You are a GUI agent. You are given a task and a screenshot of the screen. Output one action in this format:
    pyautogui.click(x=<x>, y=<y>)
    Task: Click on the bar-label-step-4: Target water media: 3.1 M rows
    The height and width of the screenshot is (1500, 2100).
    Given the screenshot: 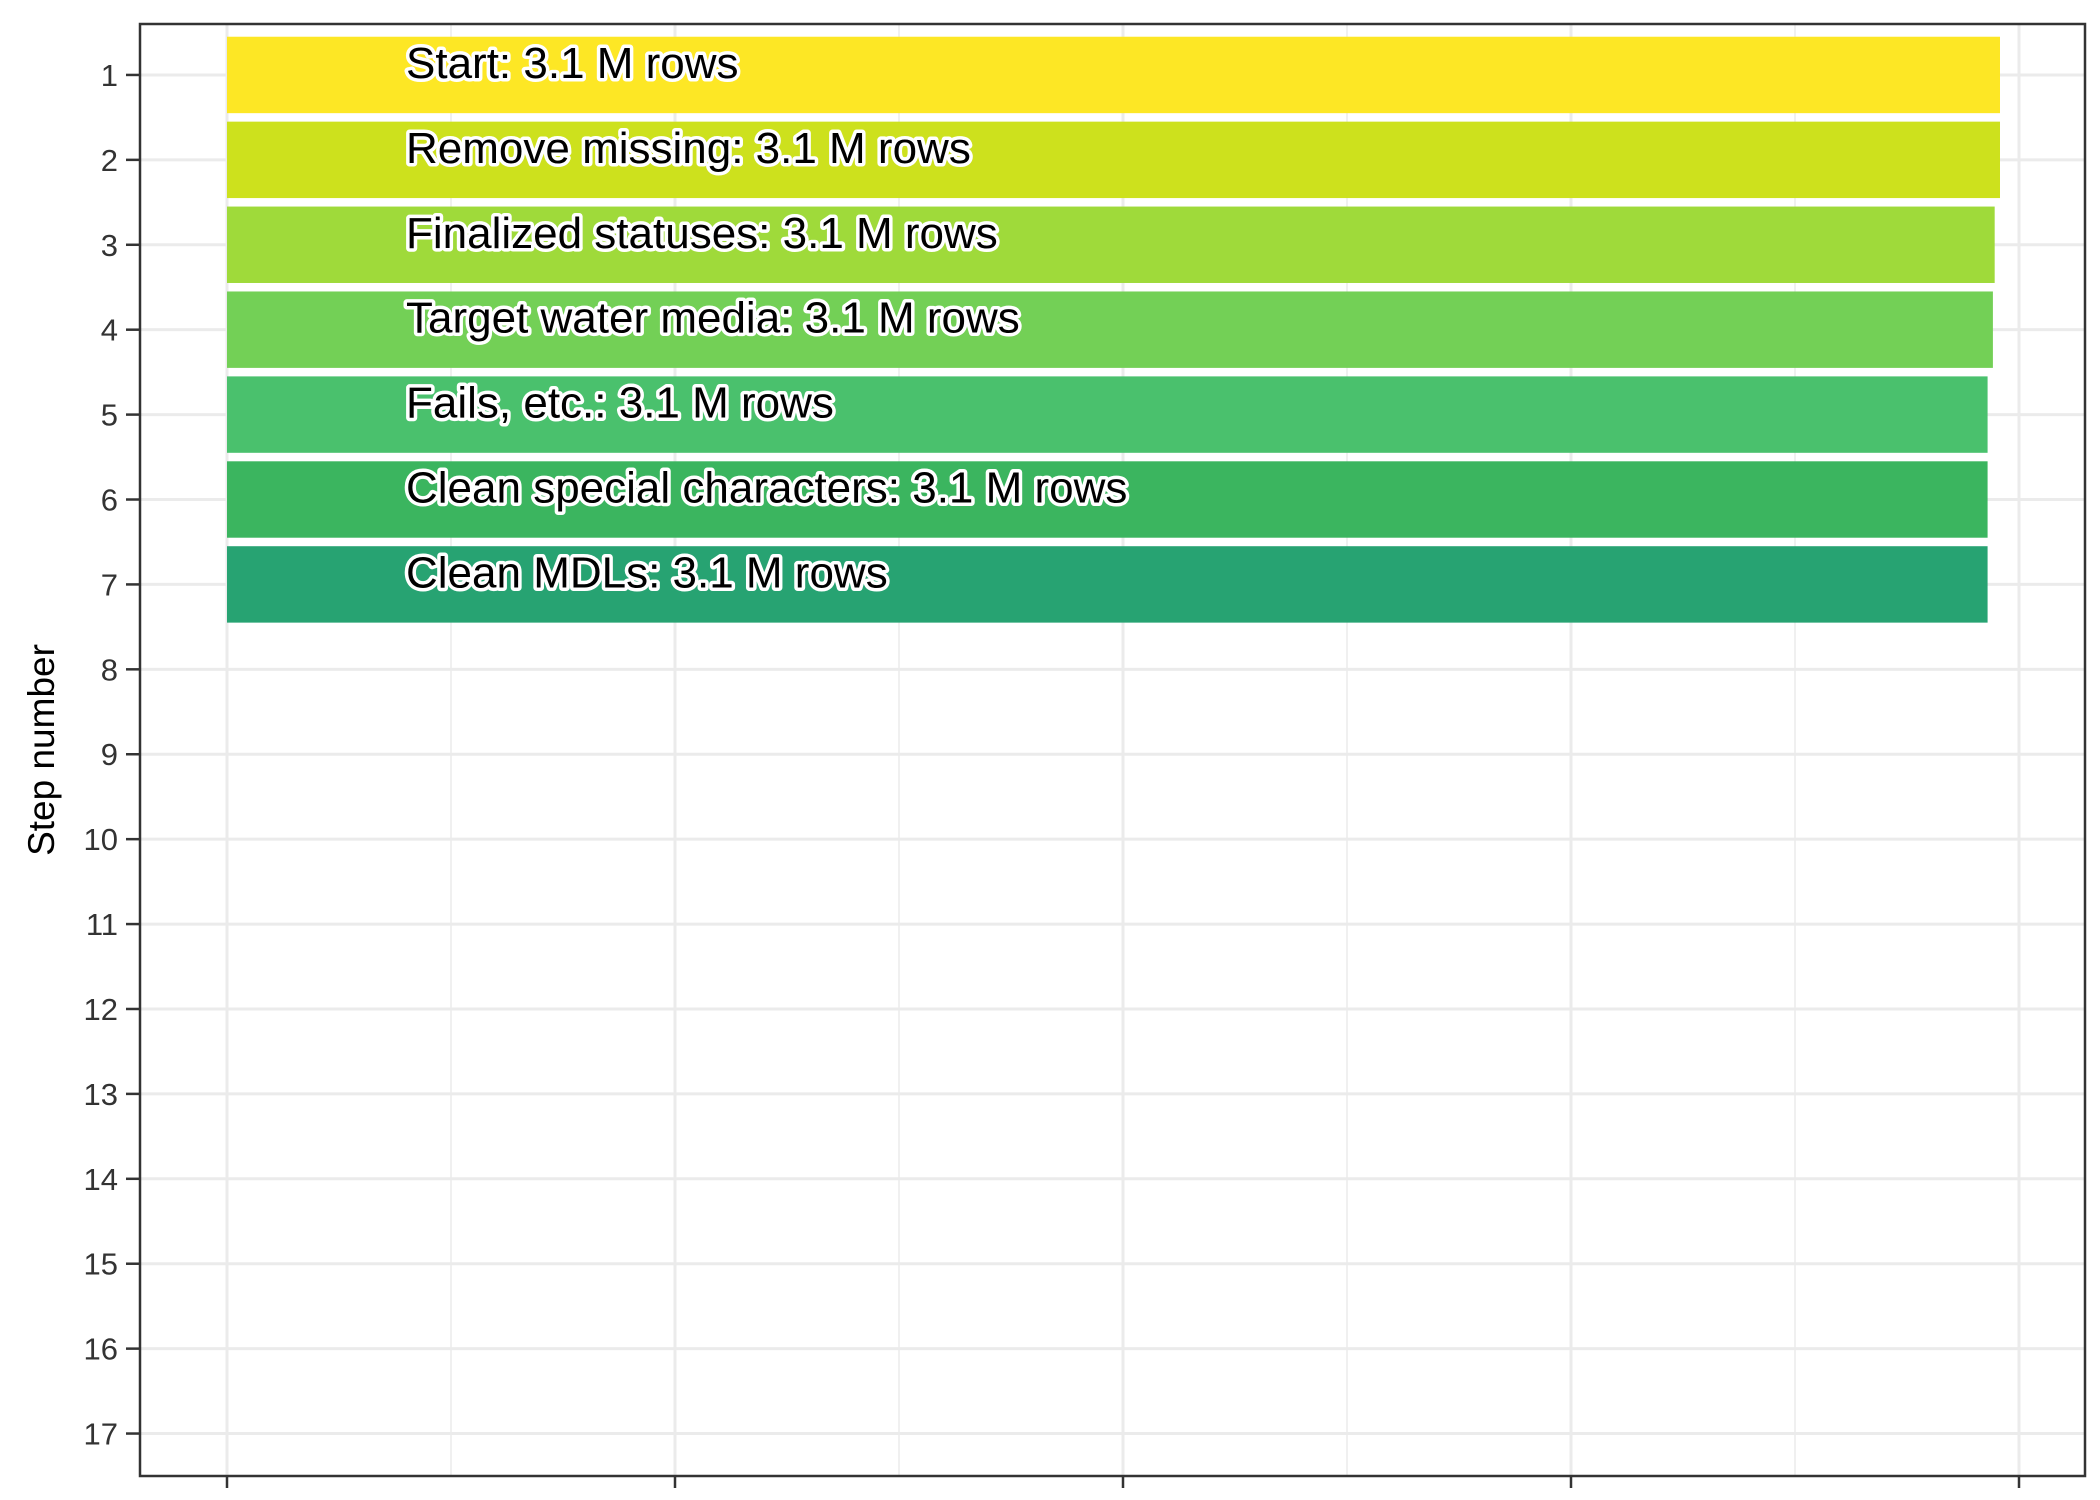 What is the action you would take?
    pyautogui.click(x=713, y=318)
    